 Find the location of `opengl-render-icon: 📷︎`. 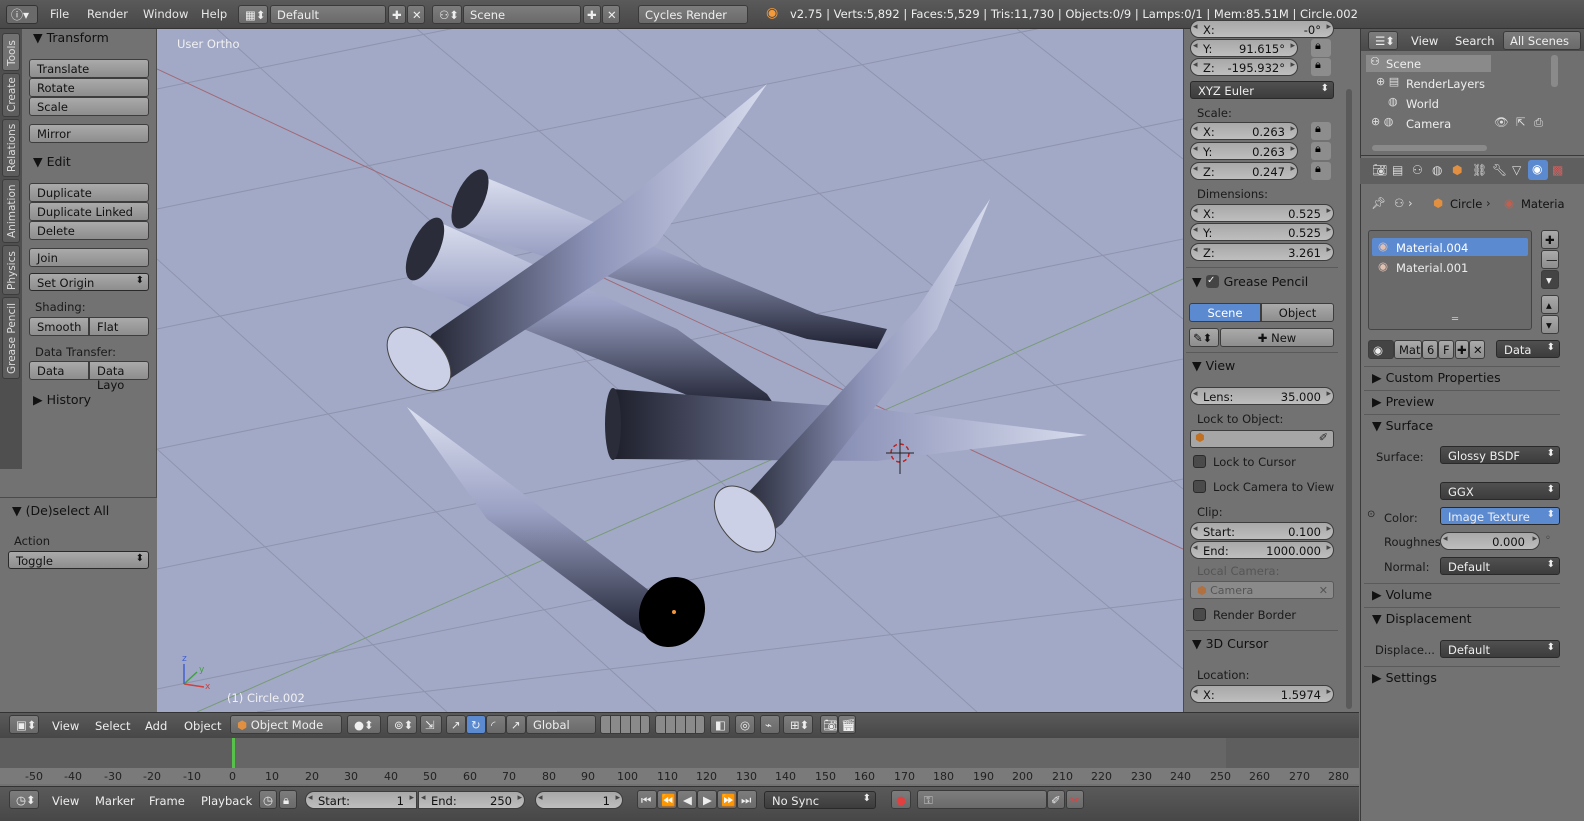

opengl-render-icon: 📷︎ is located at coordinates (829, 724).